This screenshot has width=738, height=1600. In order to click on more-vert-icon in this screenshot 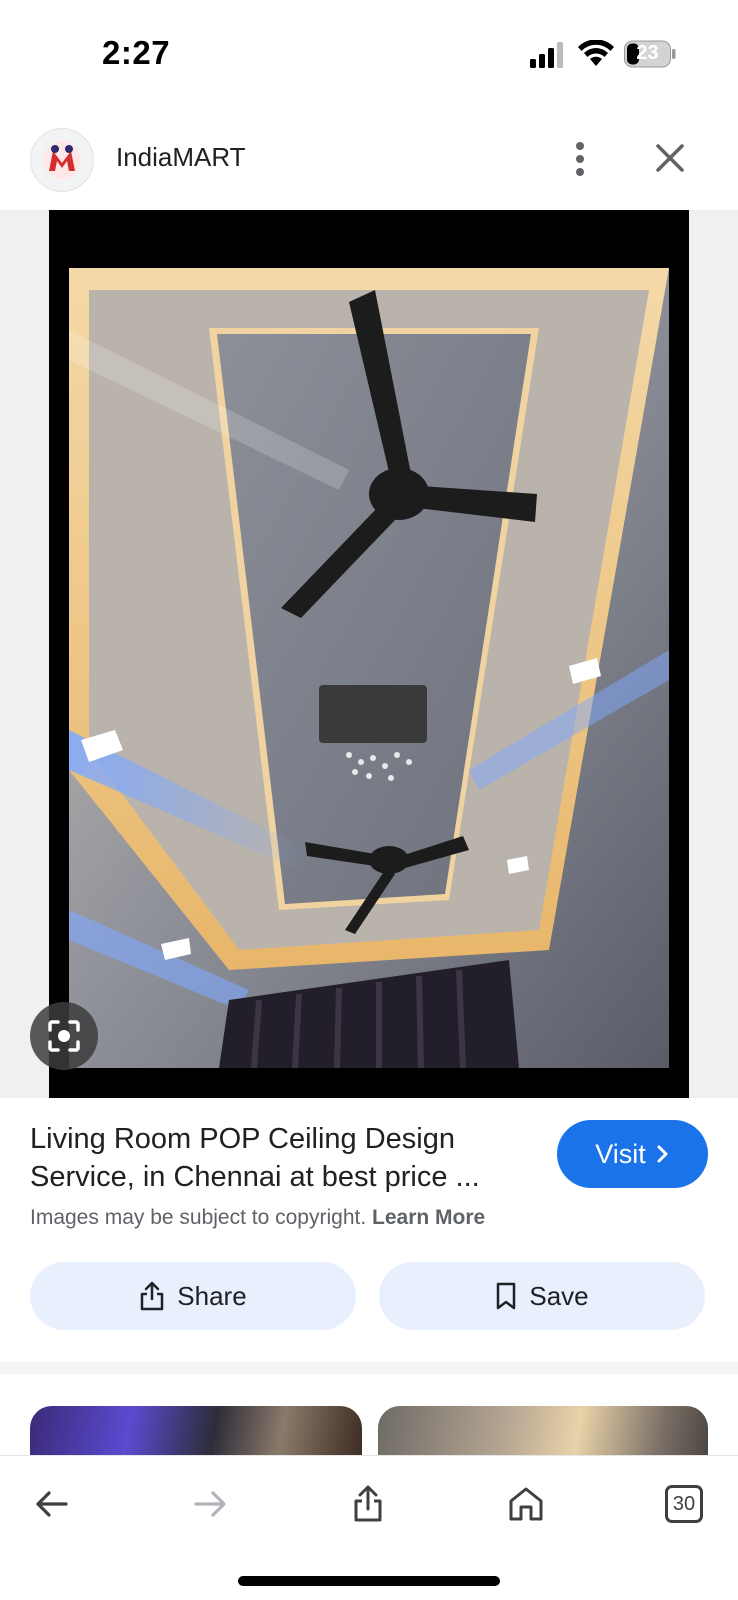, I will do `click(580, 159)`.